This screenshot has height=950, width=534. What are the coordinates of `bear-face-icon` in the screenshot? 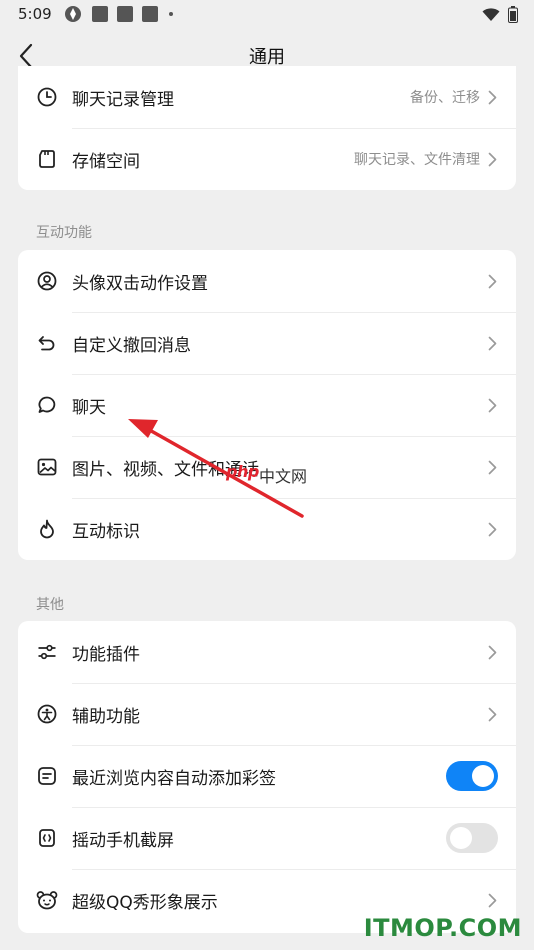 It's located at (47, 900).